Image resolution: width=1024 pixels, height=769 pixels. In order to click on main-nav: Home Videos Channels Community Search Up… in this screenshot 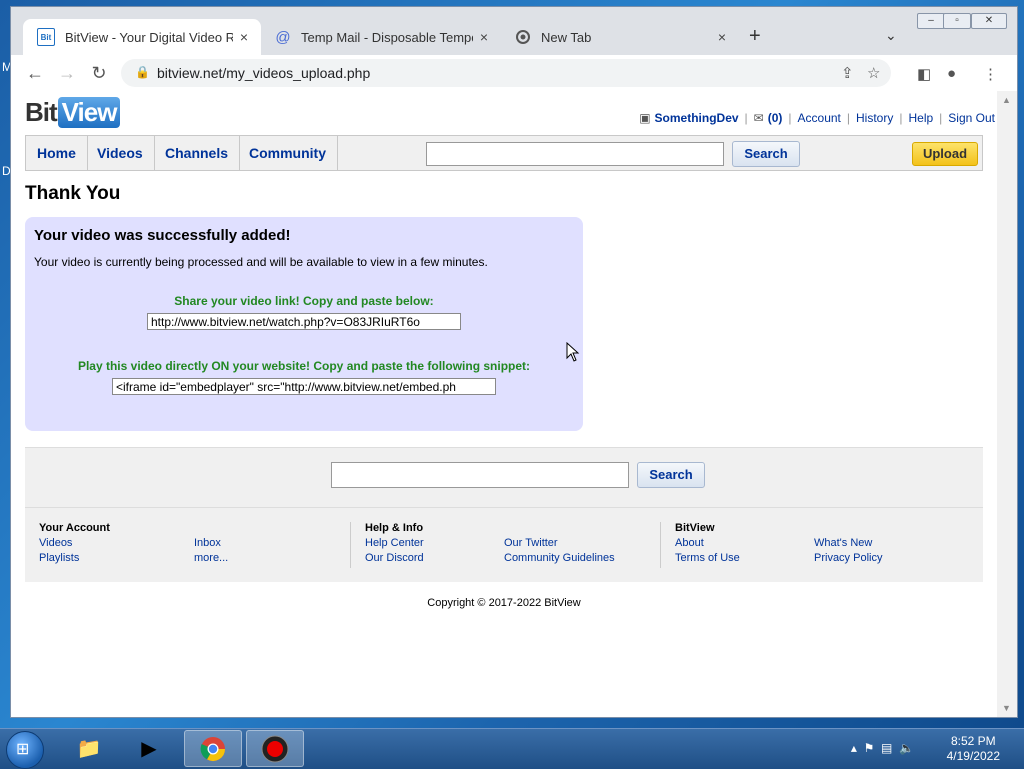, I will do `click(504, 153)`.